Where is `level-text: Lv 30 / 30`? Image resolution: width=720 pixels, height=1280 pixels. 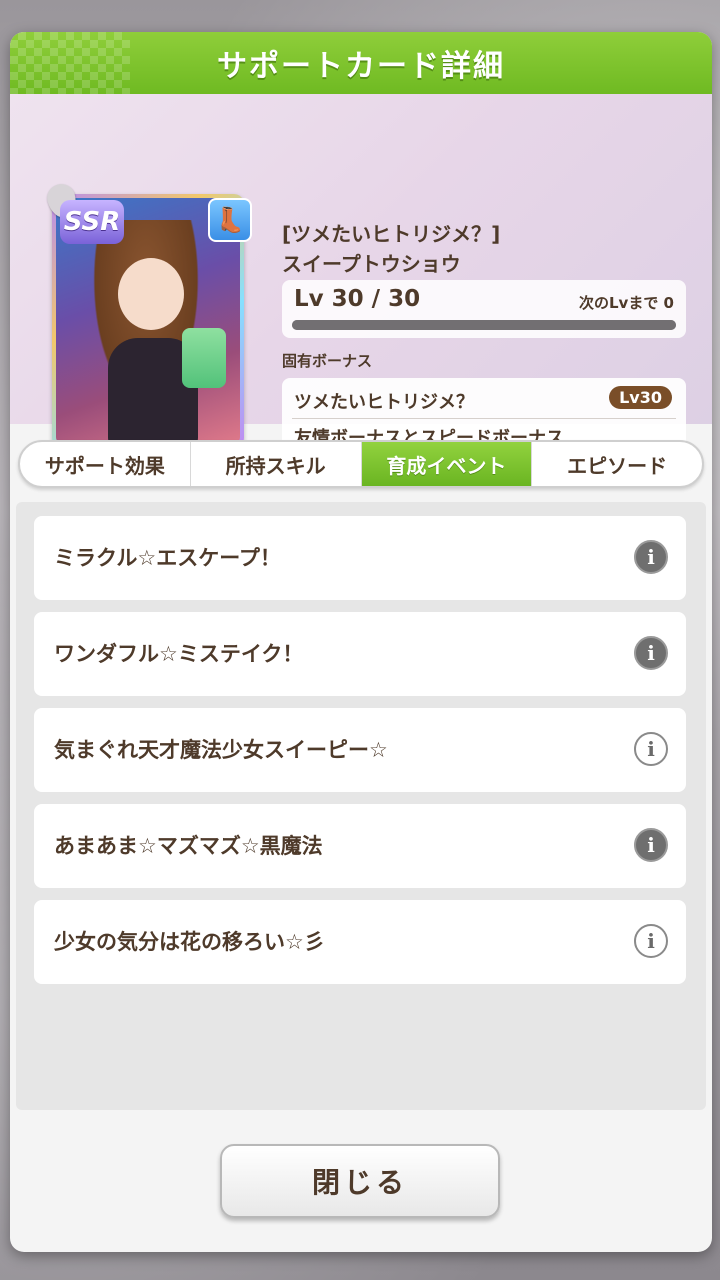 level-text: Lv 30 / 30 is located at coordinates (357, 299).